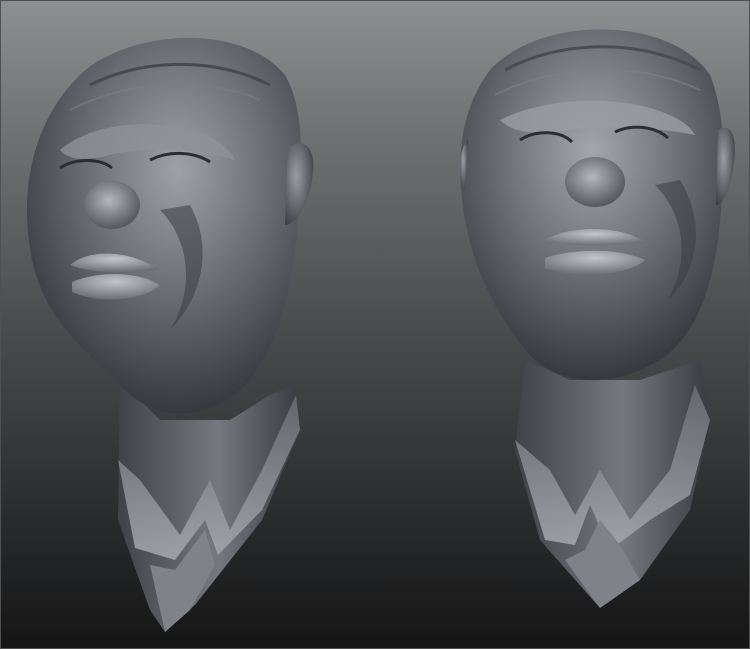 Image resolution: width=750 pixels, height=649 pixels. I want to click on left-ear, so click(299, 184).